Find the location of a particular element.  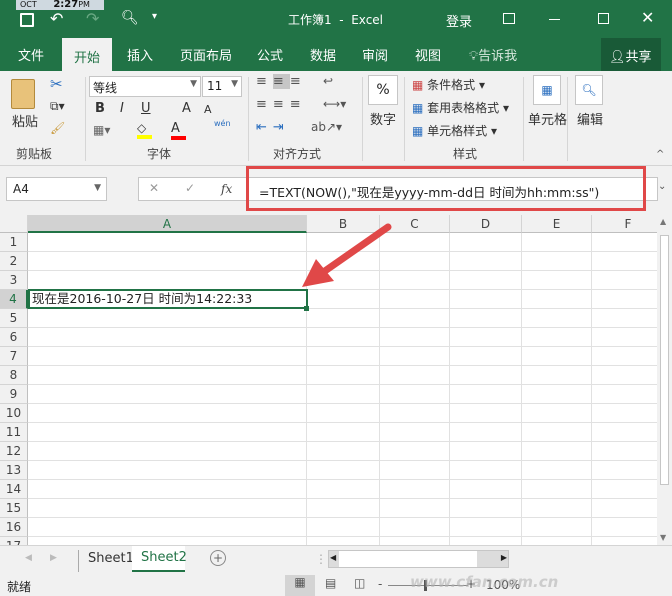

paste-icon is located at coordinates (23, 94).